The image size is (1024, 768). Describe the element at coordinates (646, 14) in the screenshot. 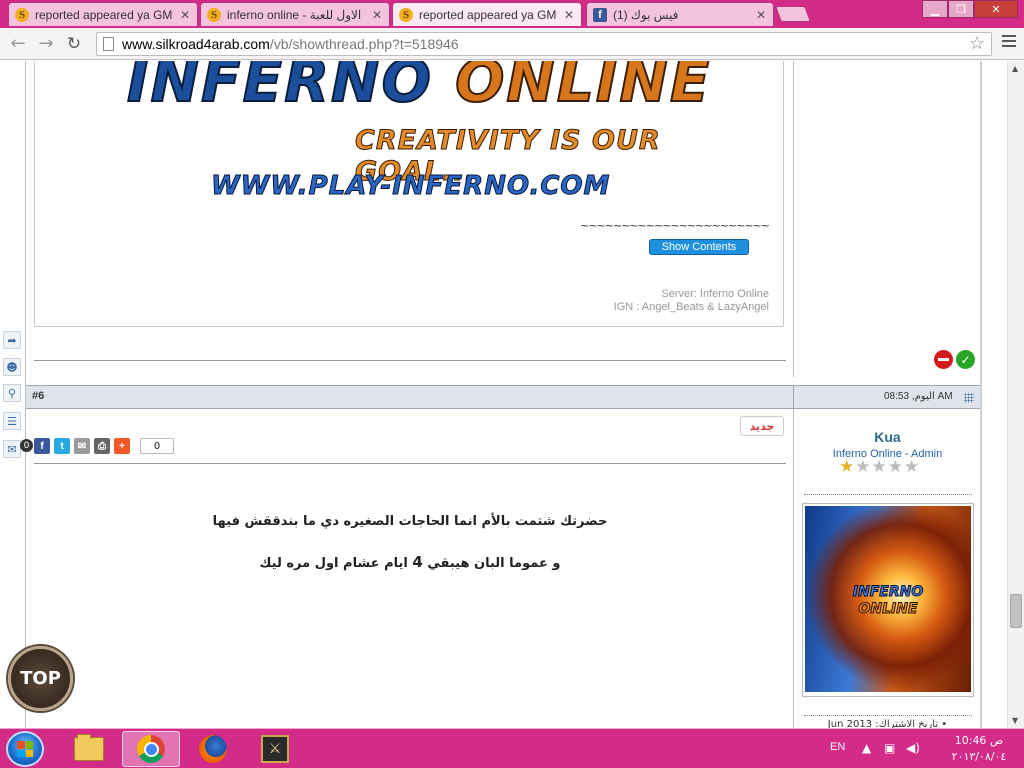

I see `tab-title: (1) فيس بوك` at that location.